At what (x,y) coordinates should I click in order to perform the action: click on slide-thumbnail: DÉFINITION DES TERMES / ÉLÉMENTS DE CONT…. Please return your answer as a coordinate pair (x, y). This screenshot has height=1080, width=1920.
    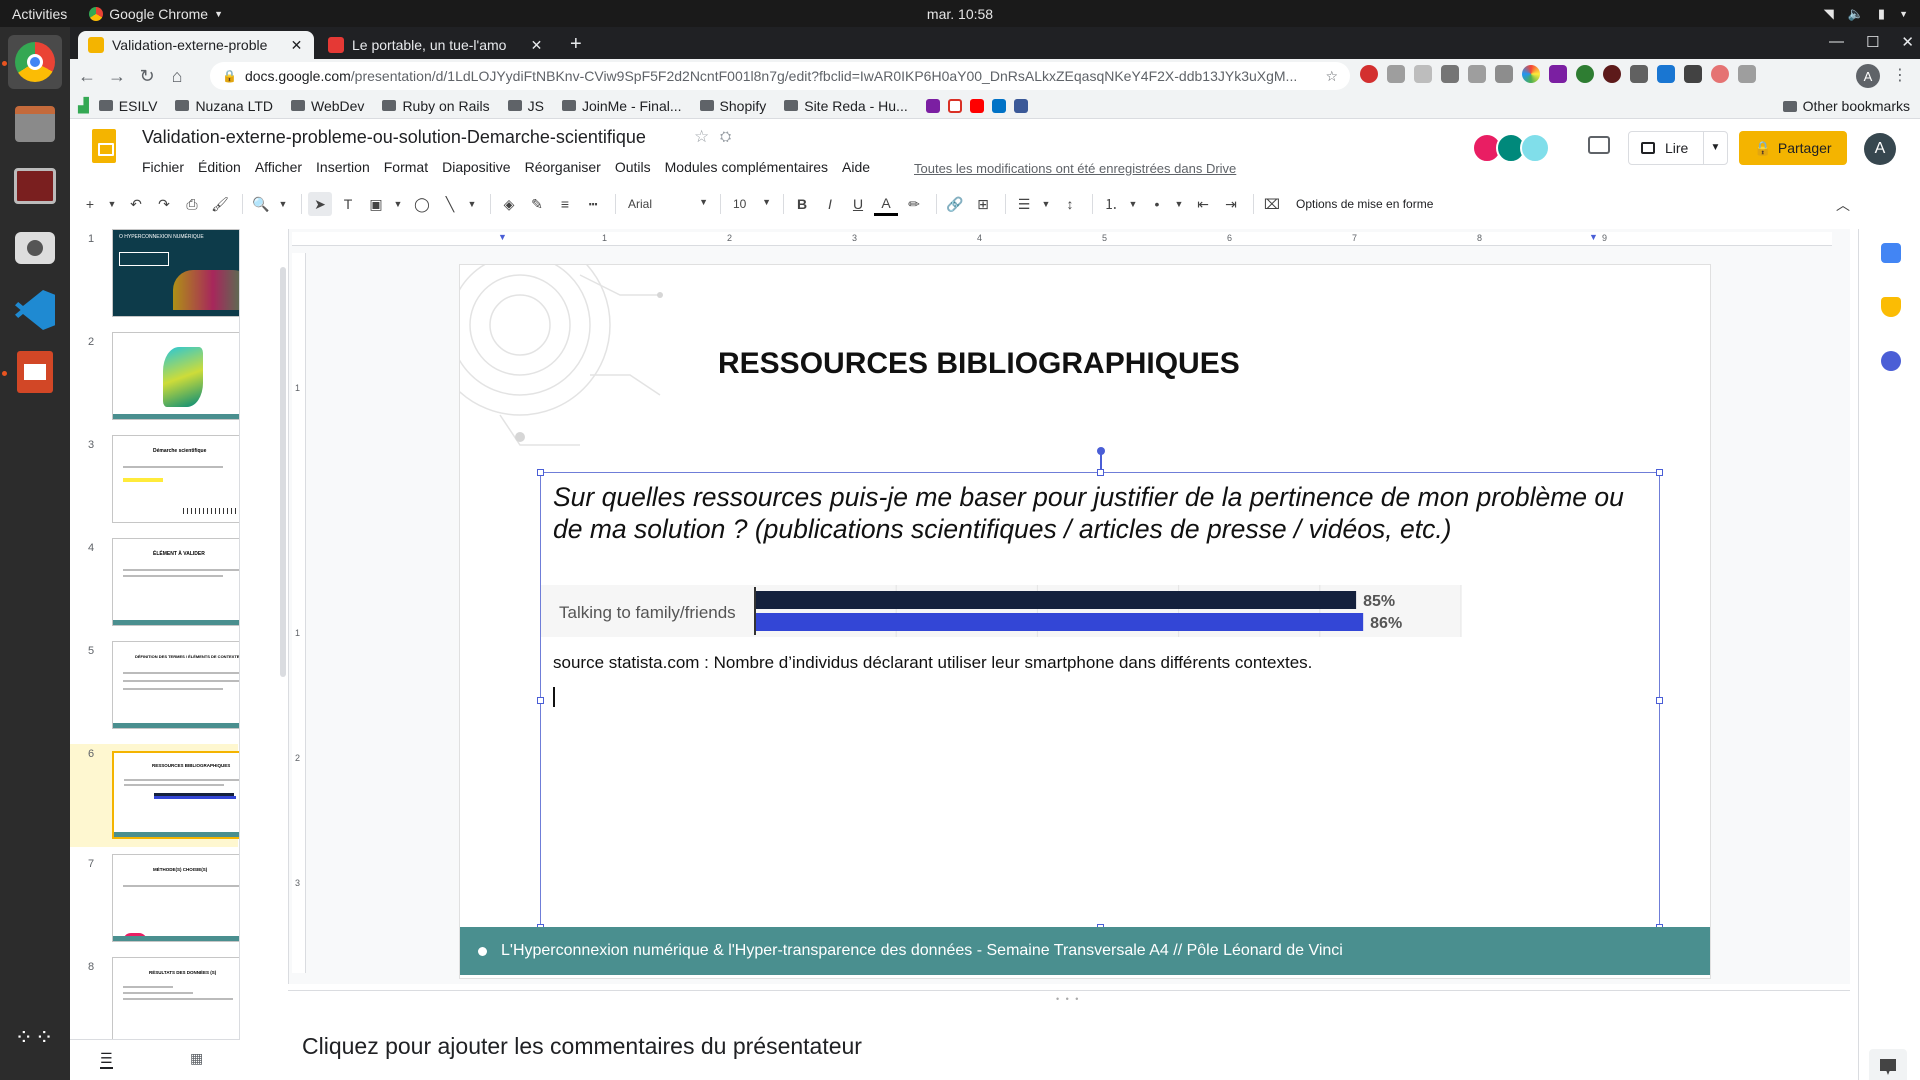
    Looking at the image, I should click on (175, 685).